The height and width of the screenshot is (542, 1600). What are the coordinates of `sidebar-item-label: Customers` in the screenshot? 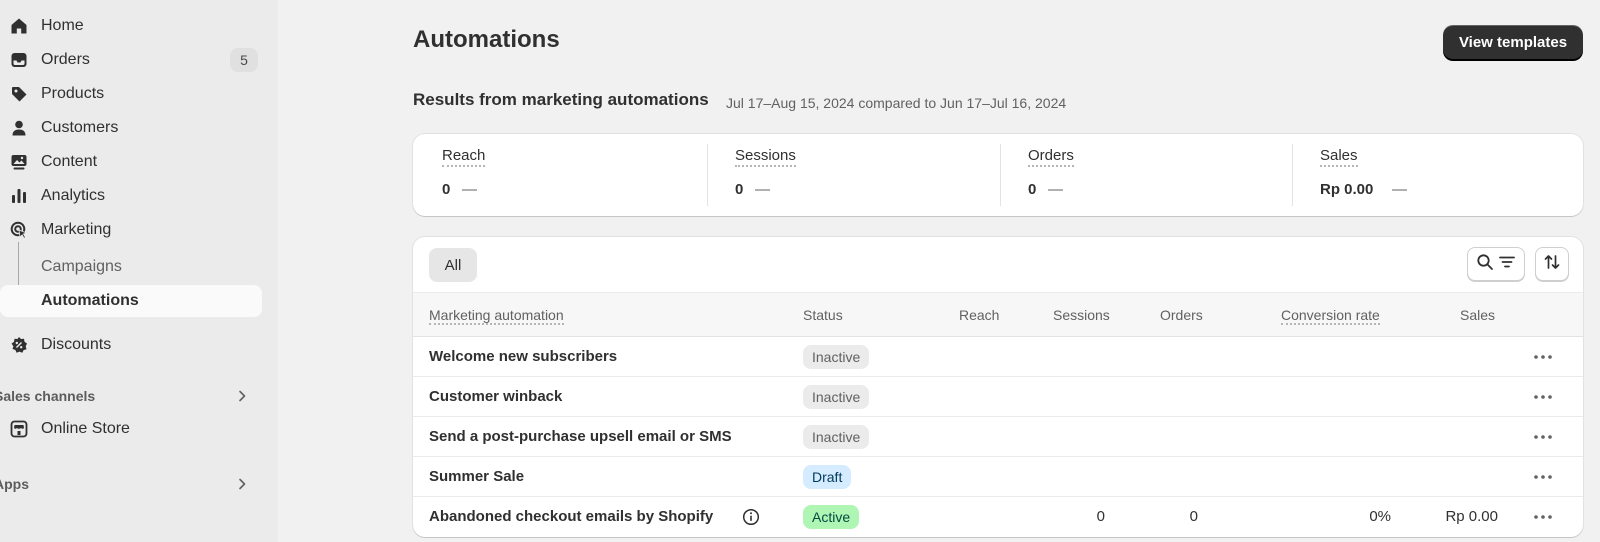 It's located at (80, 127).